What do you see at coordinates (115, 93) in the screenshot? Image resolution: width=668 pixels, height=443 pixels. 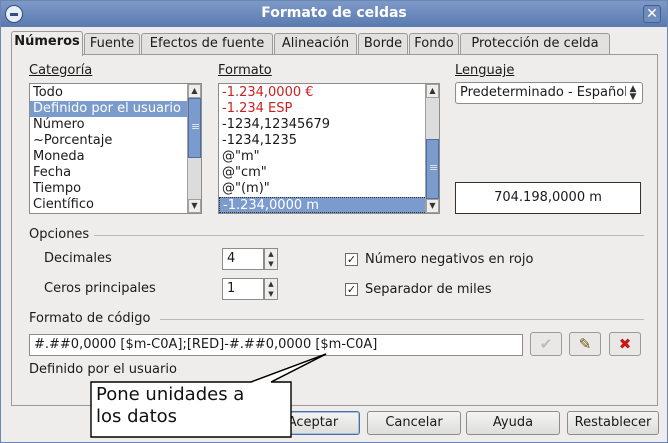 I see `list-item: Todo` at bounding box center [115, 93].